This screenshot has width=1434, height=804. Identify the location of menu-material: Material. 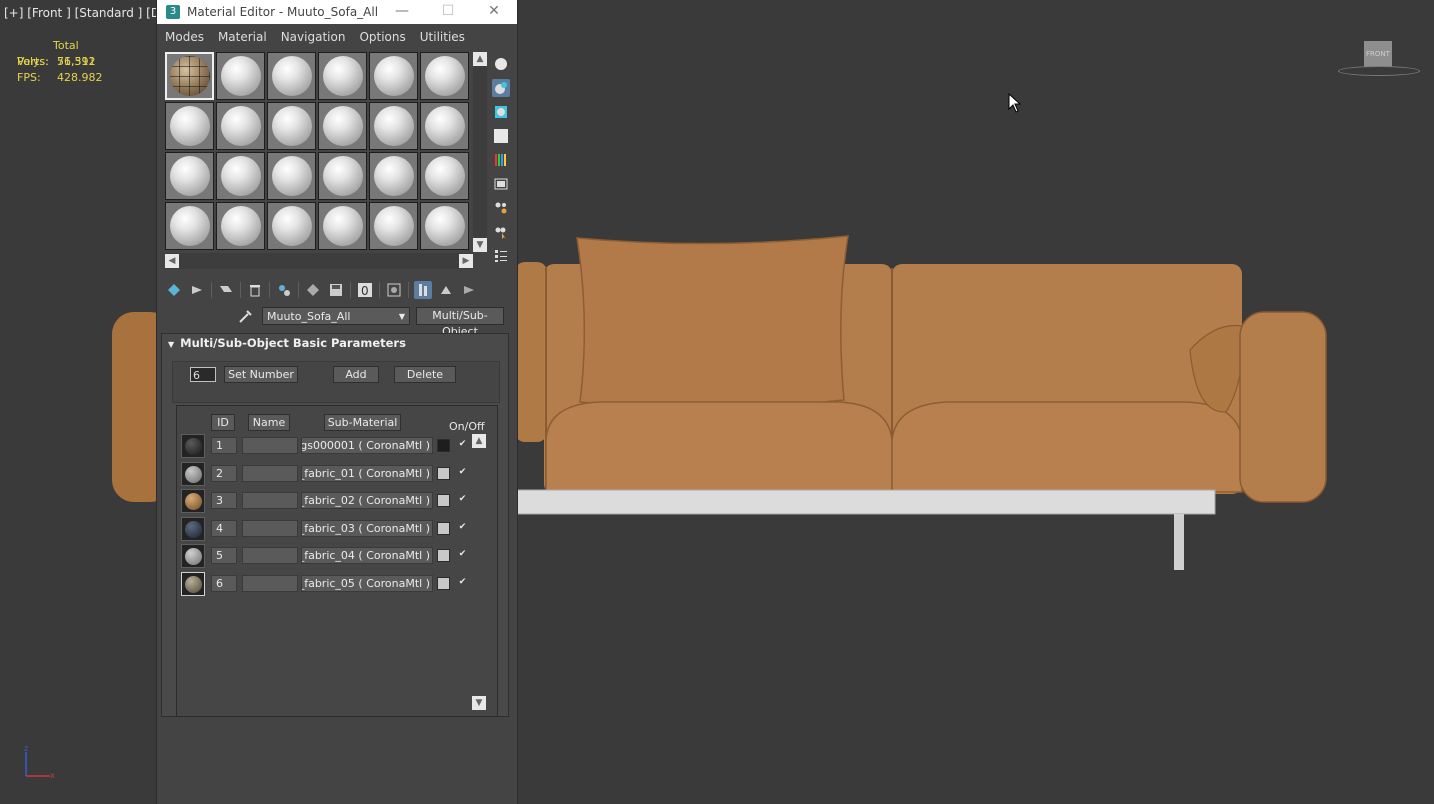
(242, 37).